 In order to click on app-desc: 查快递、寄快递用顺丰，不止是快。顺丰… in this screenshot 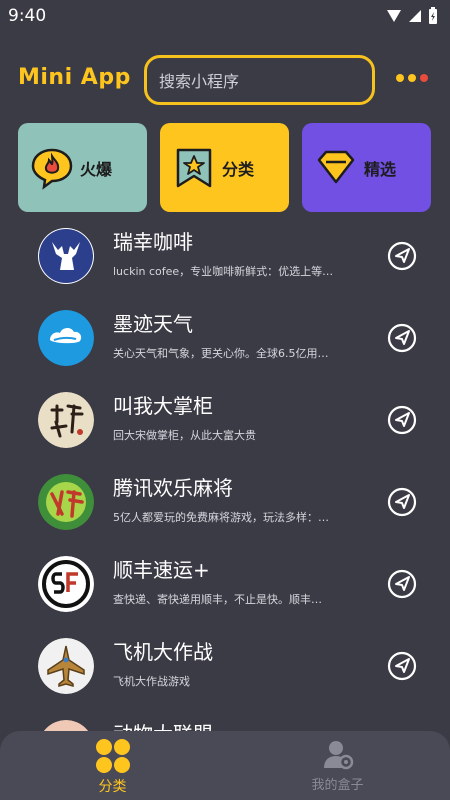, I will do `click(217, 599)`.